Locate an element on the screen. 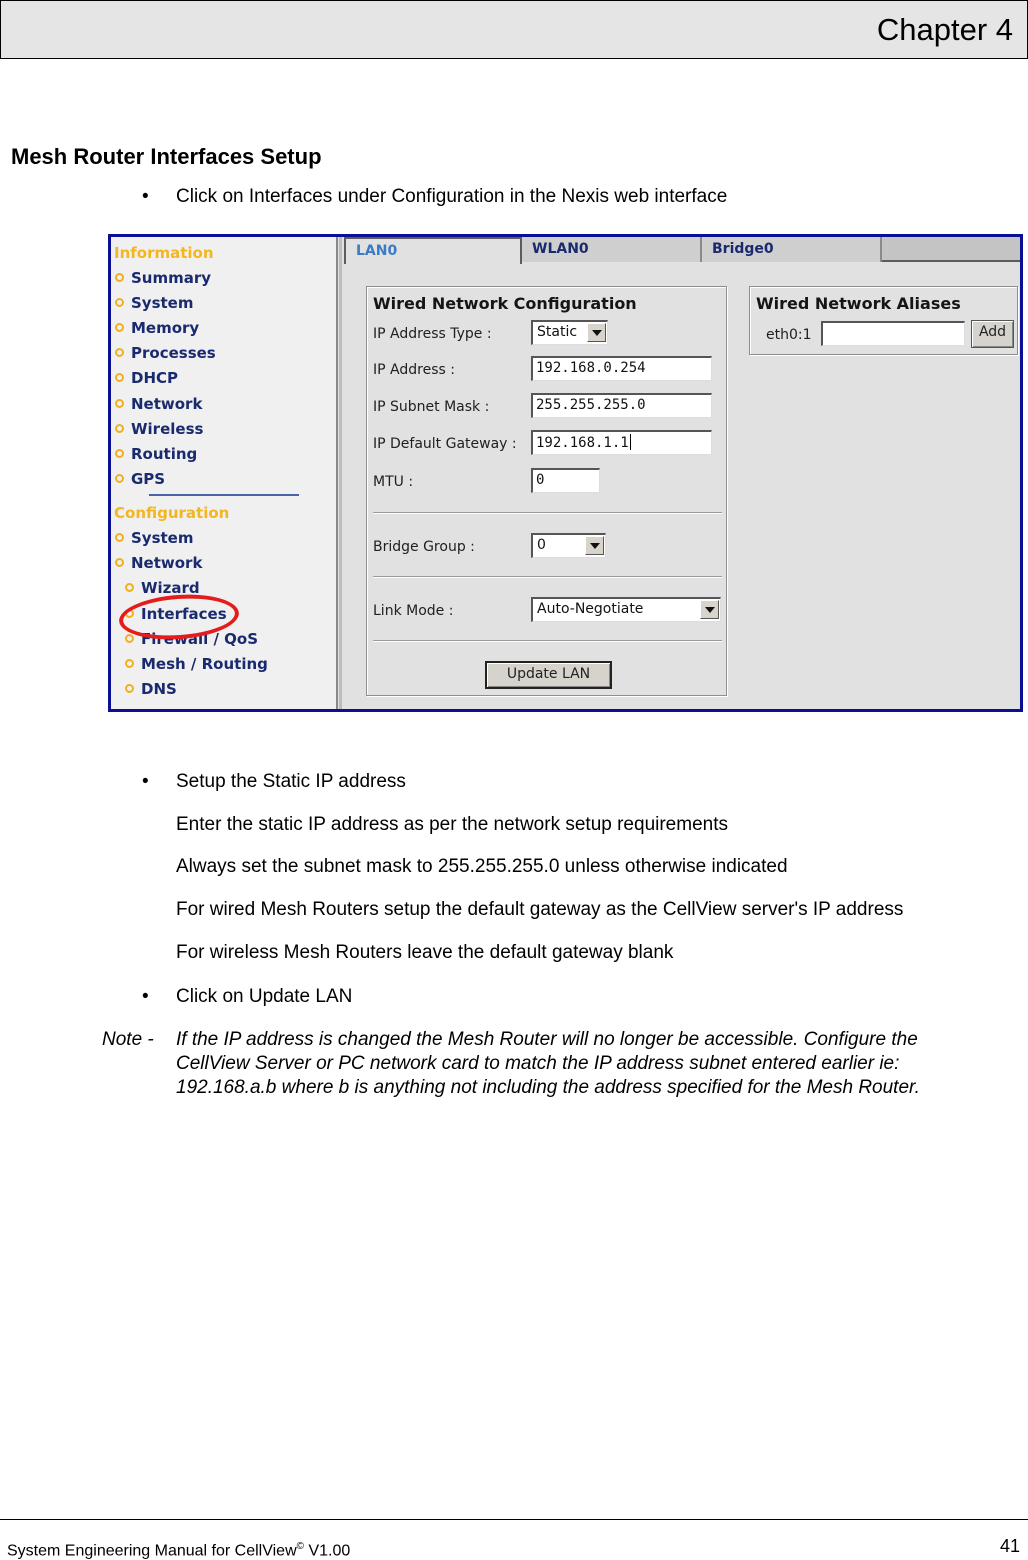 This screenshot has width=1028, height=1560. ip-address-input: 192.168.0.254 is located at coordinates (621, 368).